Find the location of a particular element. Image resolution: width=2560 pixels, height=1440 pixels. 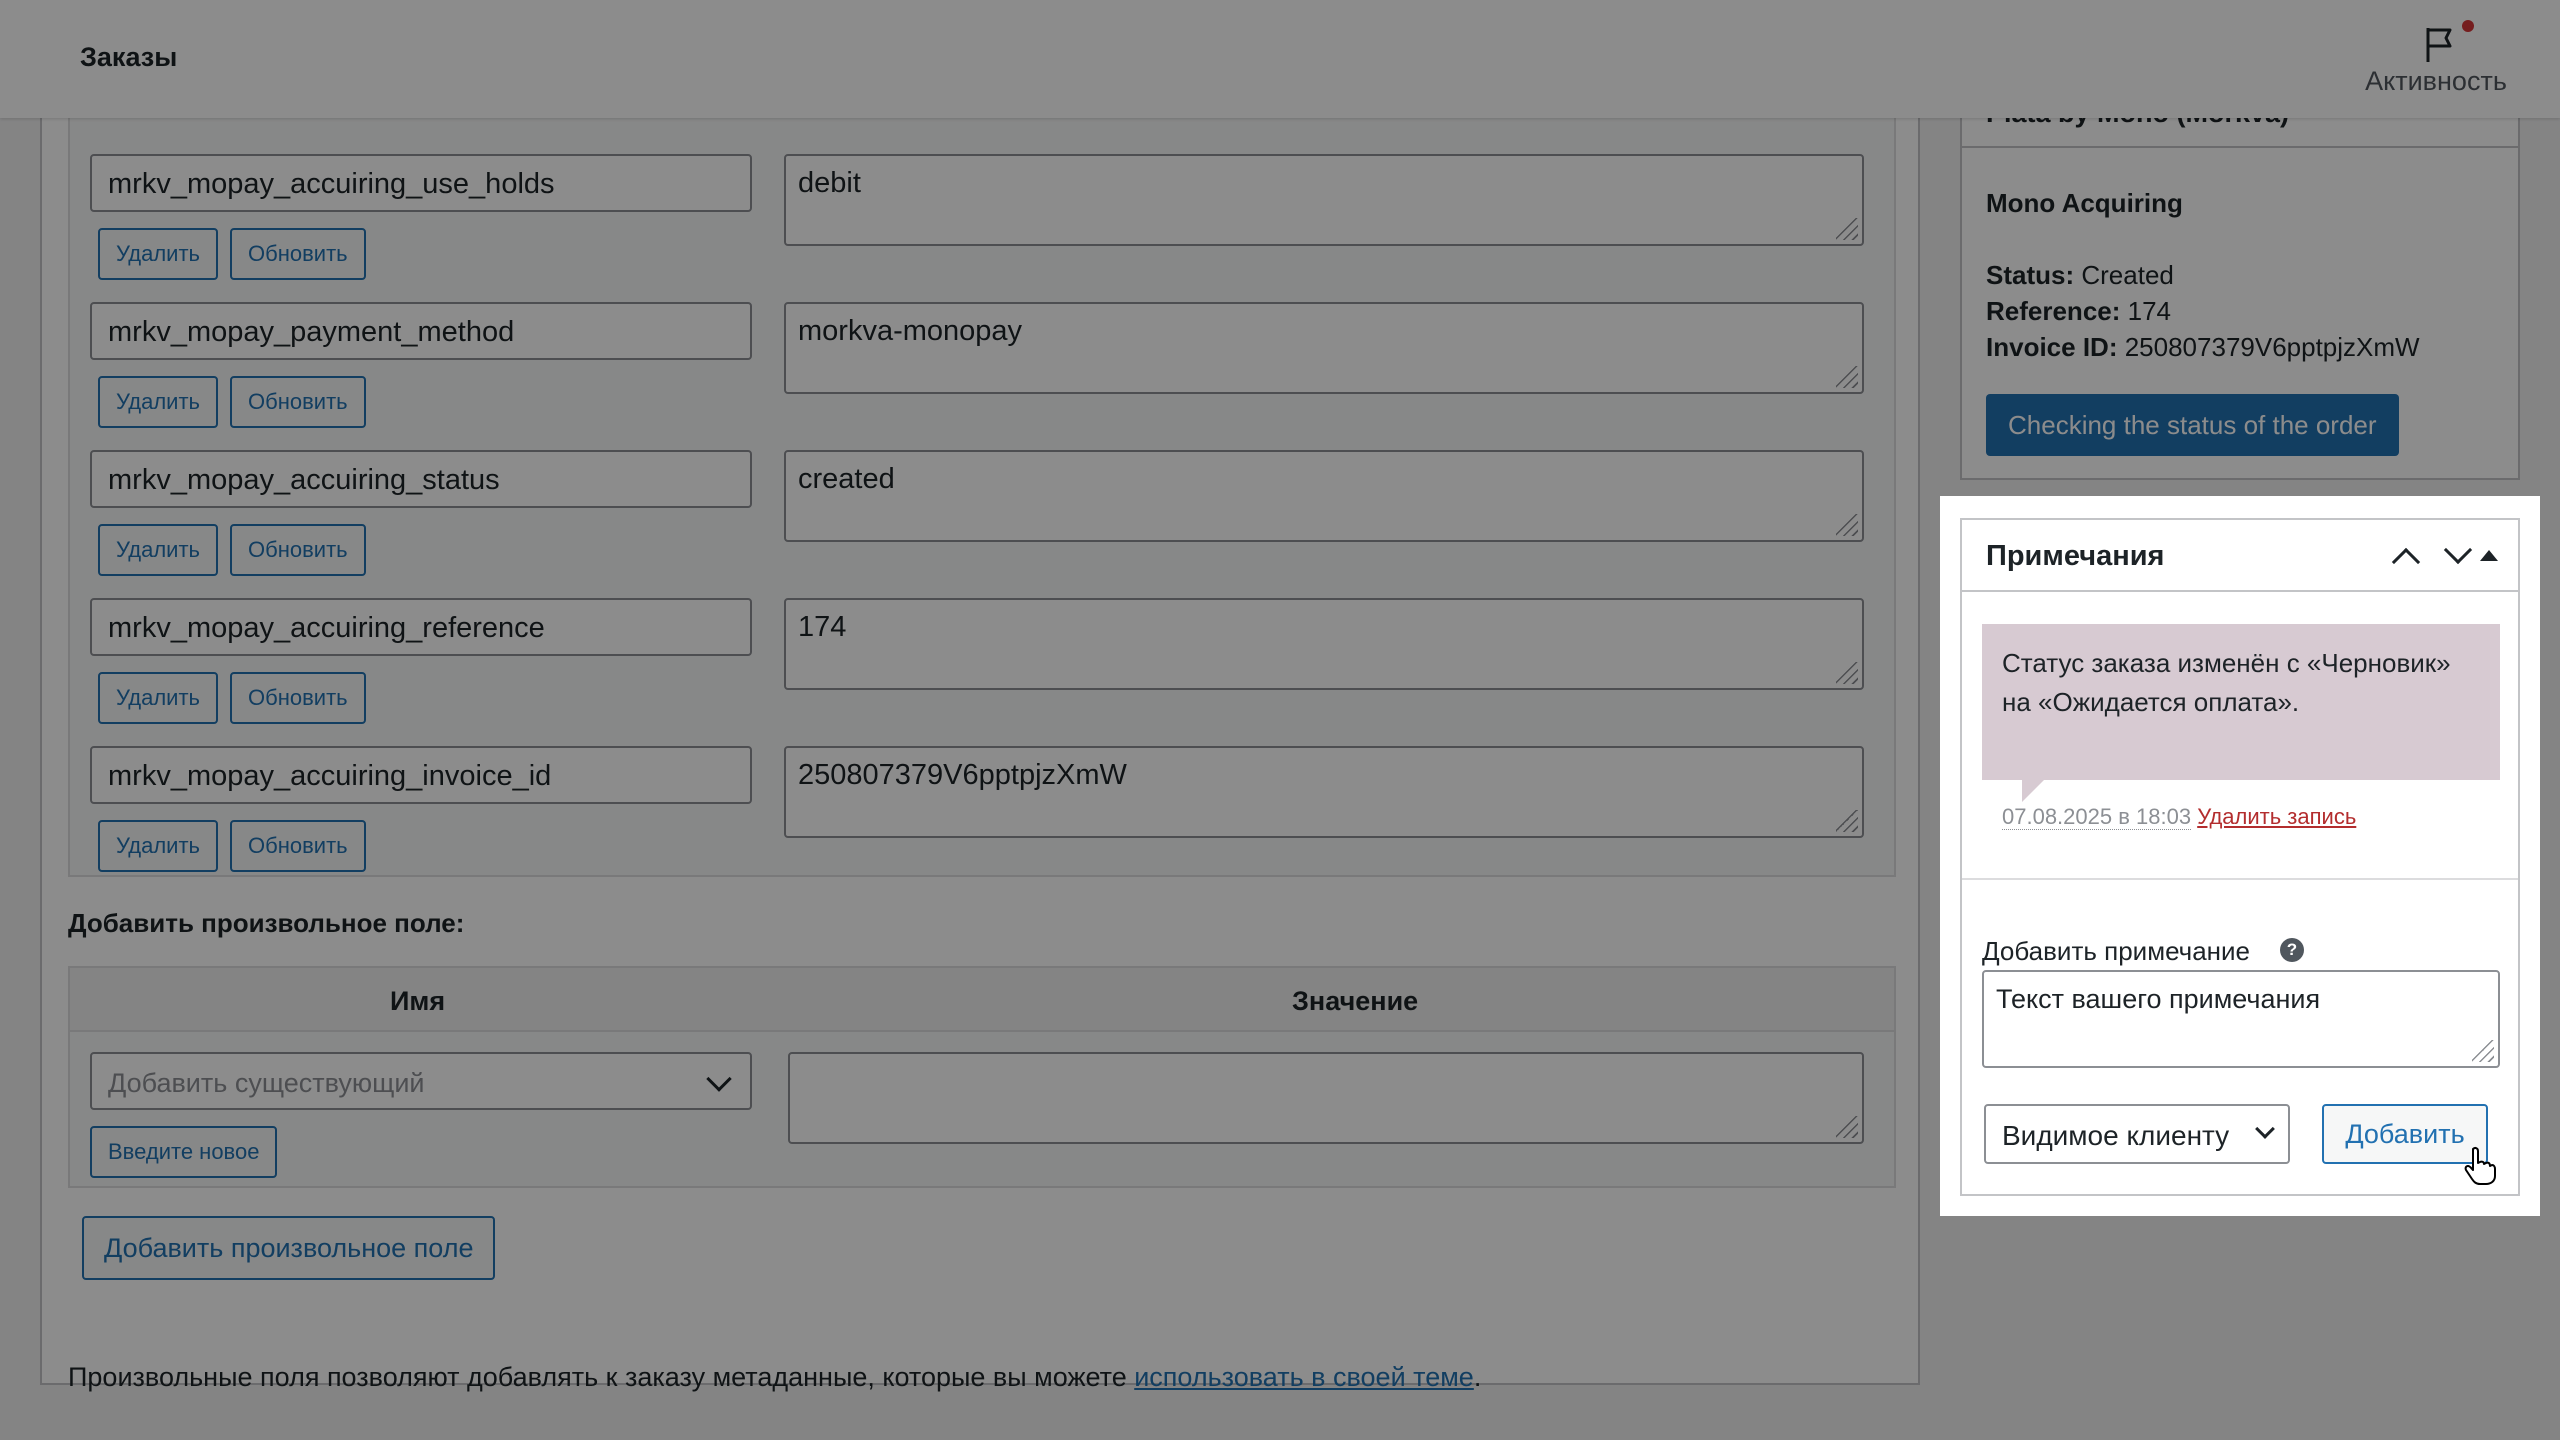

existing-key-select: Добавить существующий is located at coordinates (421, 1081).